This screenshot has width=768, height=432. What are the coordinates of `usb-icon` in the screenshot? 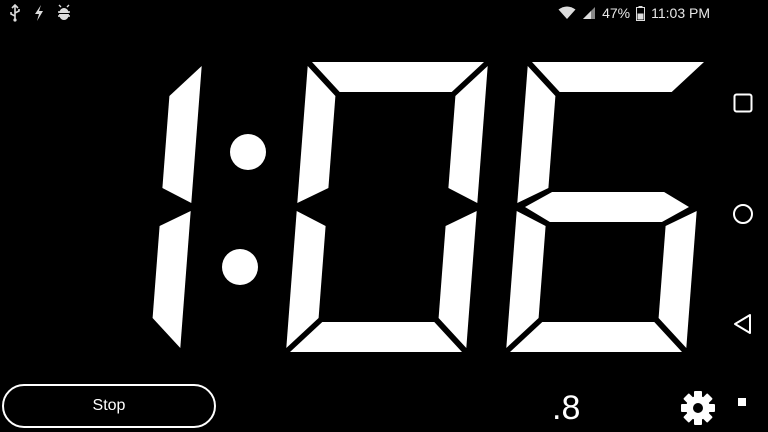 It's located at (15, 13).